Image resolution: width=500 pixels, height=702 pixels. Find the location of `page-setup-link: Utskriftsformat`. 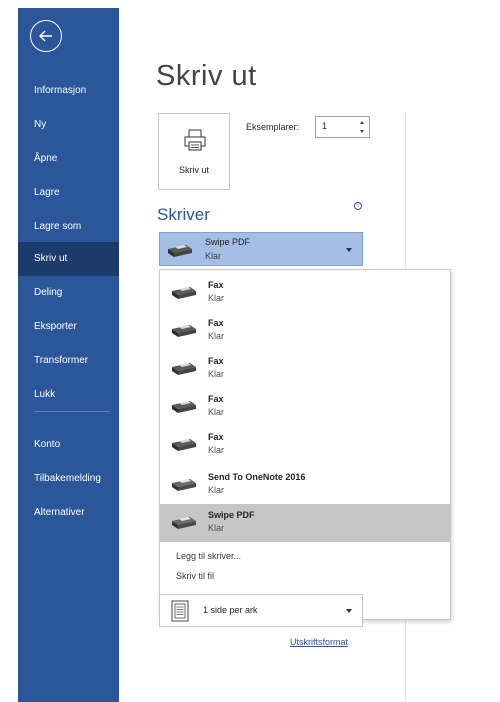

page-setup-link: Utskriftsformat is located at coordinates (319, 642).